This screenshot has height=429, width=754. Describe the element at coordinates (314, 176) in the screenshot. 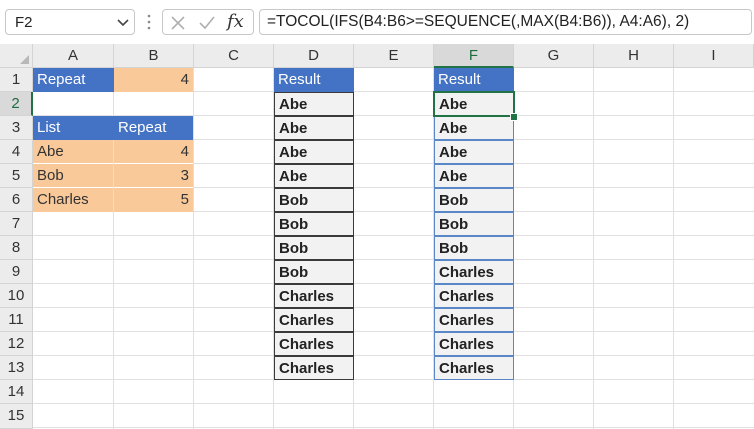

I see `cell-d5: Abe` at that location.